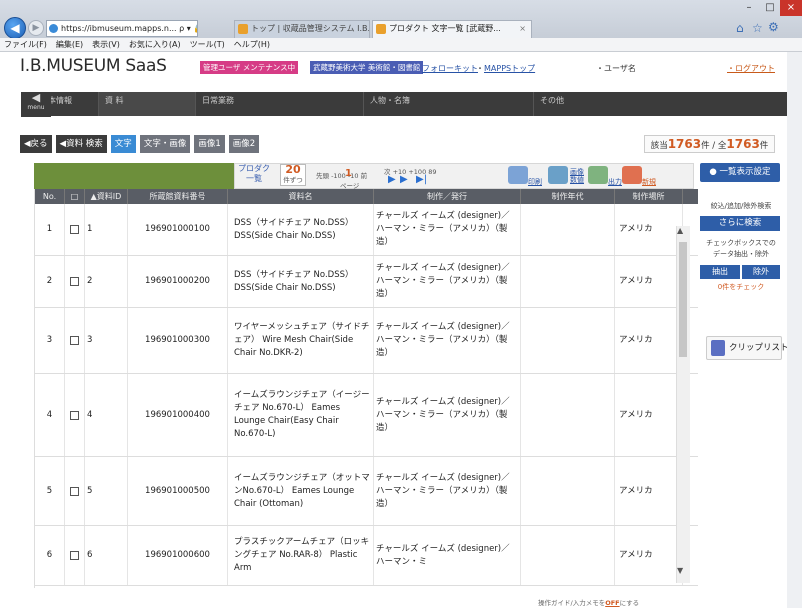 The width and height of the screenshot is (802, 608). I want to click on menu-edit: 編集(E), so click(69, 44).